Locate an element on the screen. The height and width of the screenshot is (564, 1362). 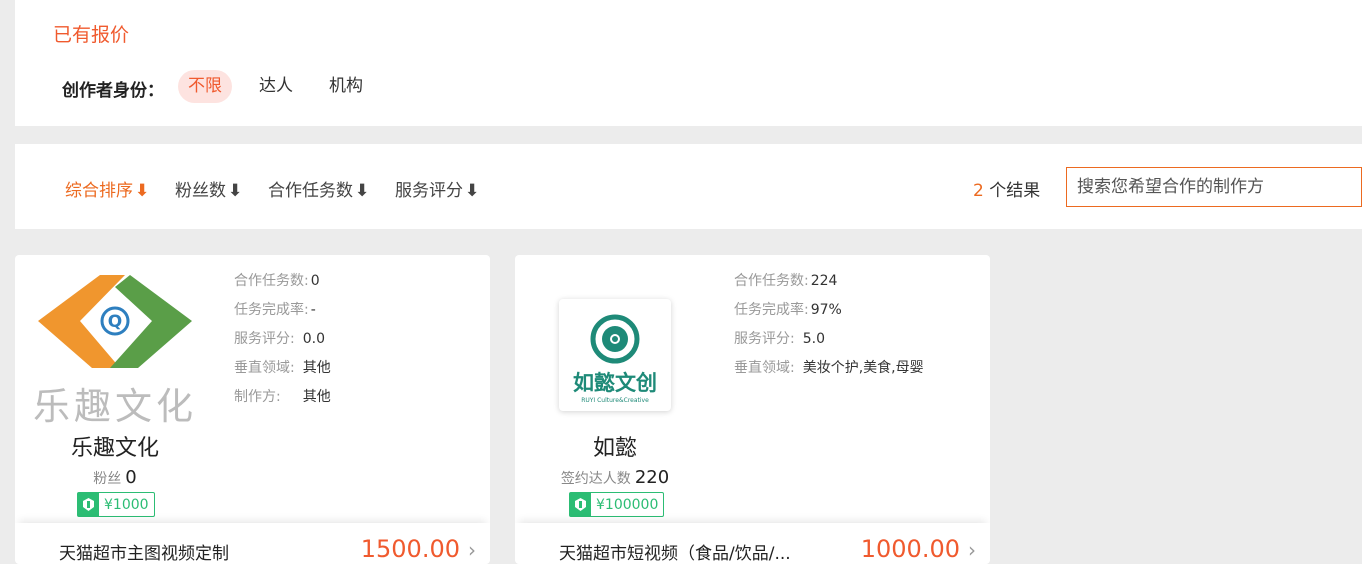
service-row: 天猫超市短视频（食品/饮品/... 1000.00 › is located at coordinates (752, 543).